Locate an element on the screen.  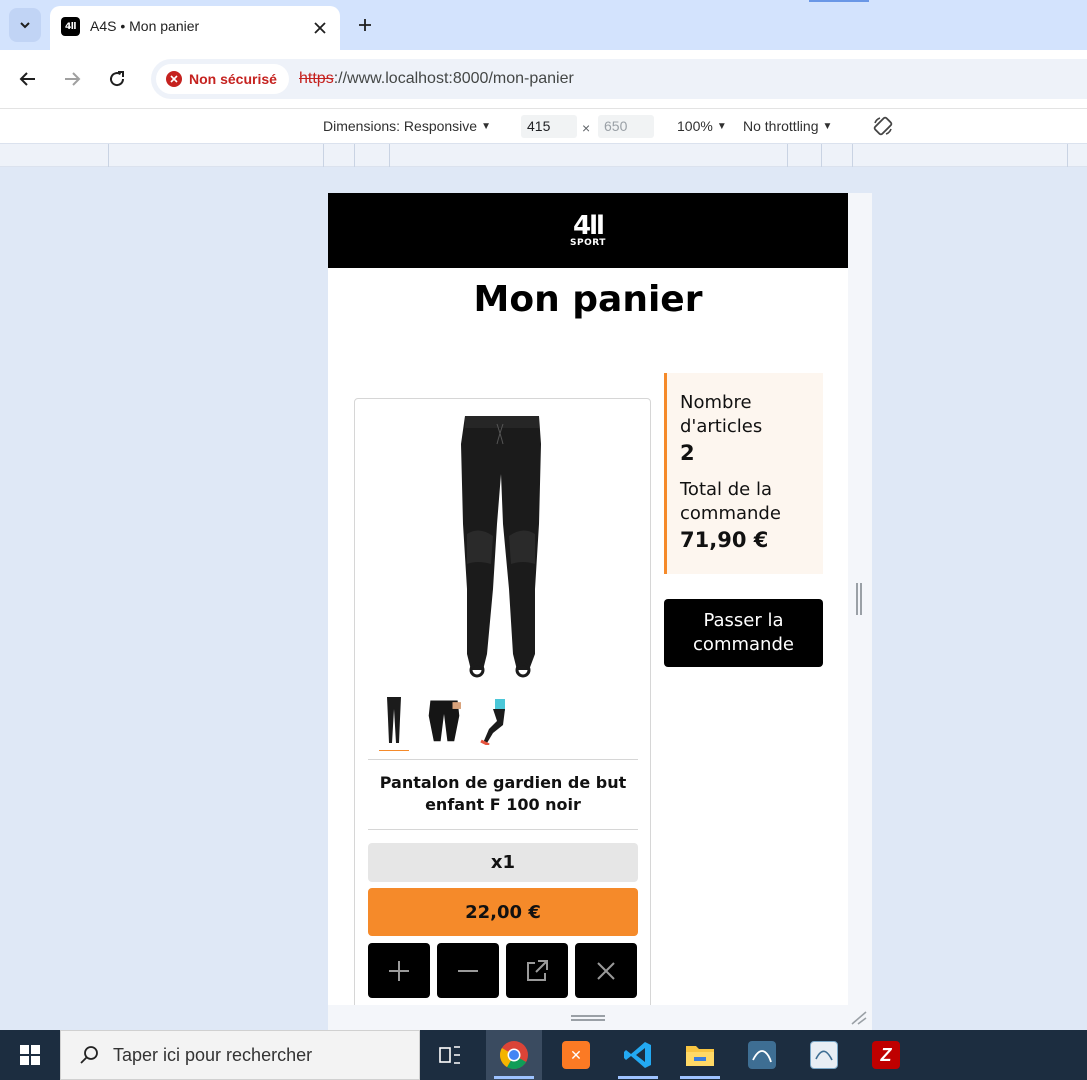
taskbar-search: Taper ici pour rechercher is located at coordinates (240, 1055).